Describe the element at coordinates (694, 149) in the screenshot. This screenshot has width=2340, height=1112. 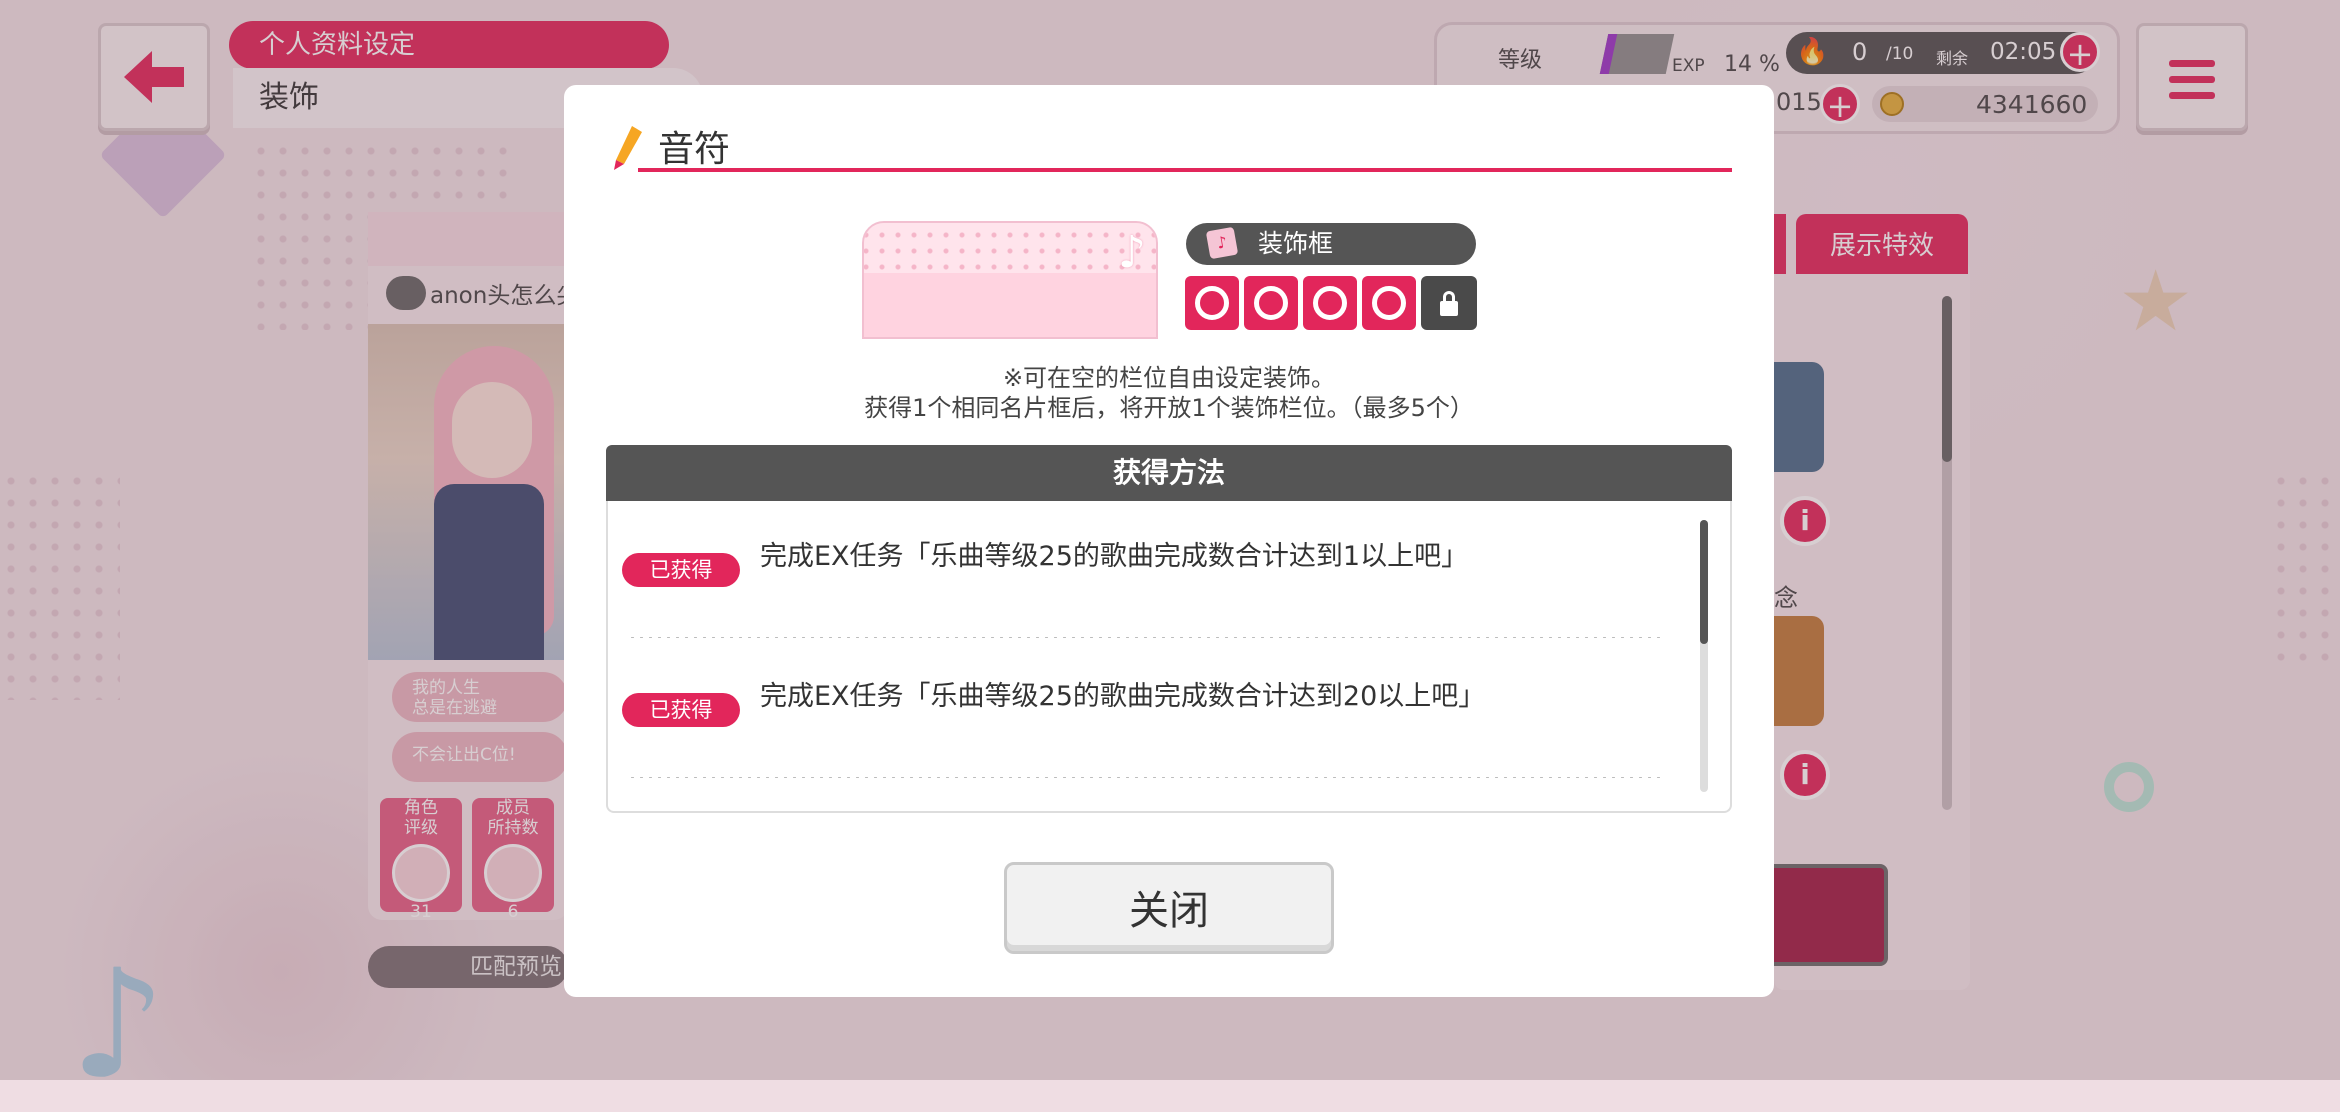
I see `modal-title: 音符` at that location.